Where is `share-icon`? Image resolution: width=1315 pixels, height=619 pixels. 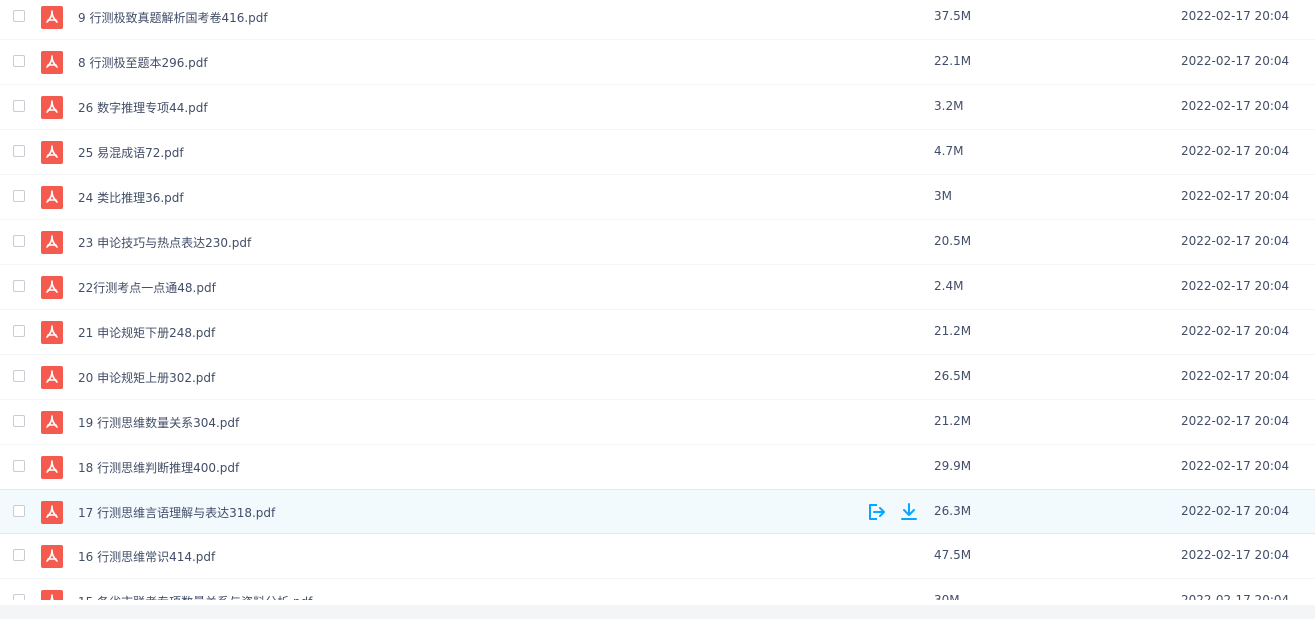
share-icon is located at coordinates (876, 512).